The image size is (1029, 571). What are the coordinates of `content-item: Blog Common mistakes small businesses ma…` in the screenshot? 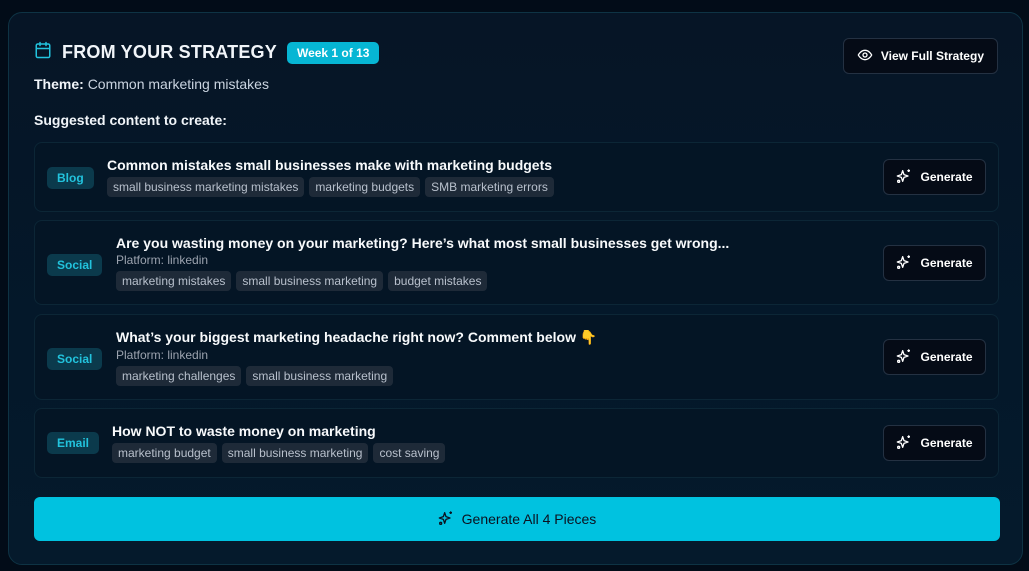 It's located at (516, 177).